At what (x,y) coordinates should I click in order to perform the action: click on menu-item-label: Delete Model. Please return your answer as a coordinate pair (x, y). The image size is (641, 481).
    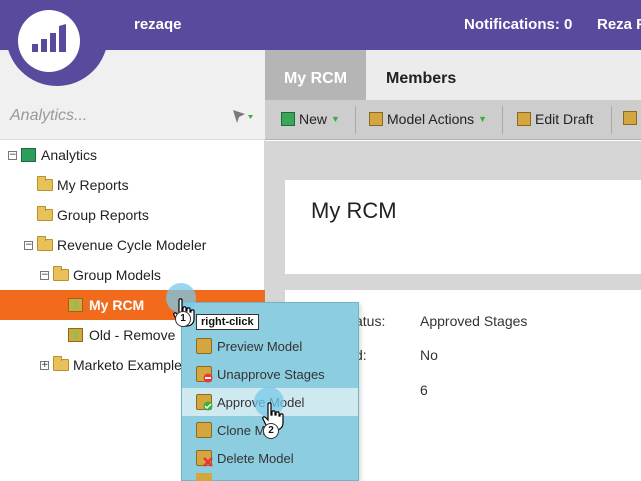
    Looking at the image, I should click on (255, 458).